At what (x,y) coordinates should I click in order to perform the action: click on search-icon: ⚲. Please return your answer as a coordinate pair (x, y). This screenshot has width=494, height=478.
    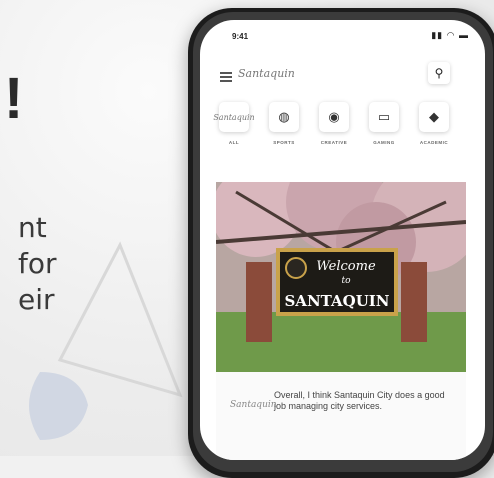
    Looking at the image, I should click on (439, 73).